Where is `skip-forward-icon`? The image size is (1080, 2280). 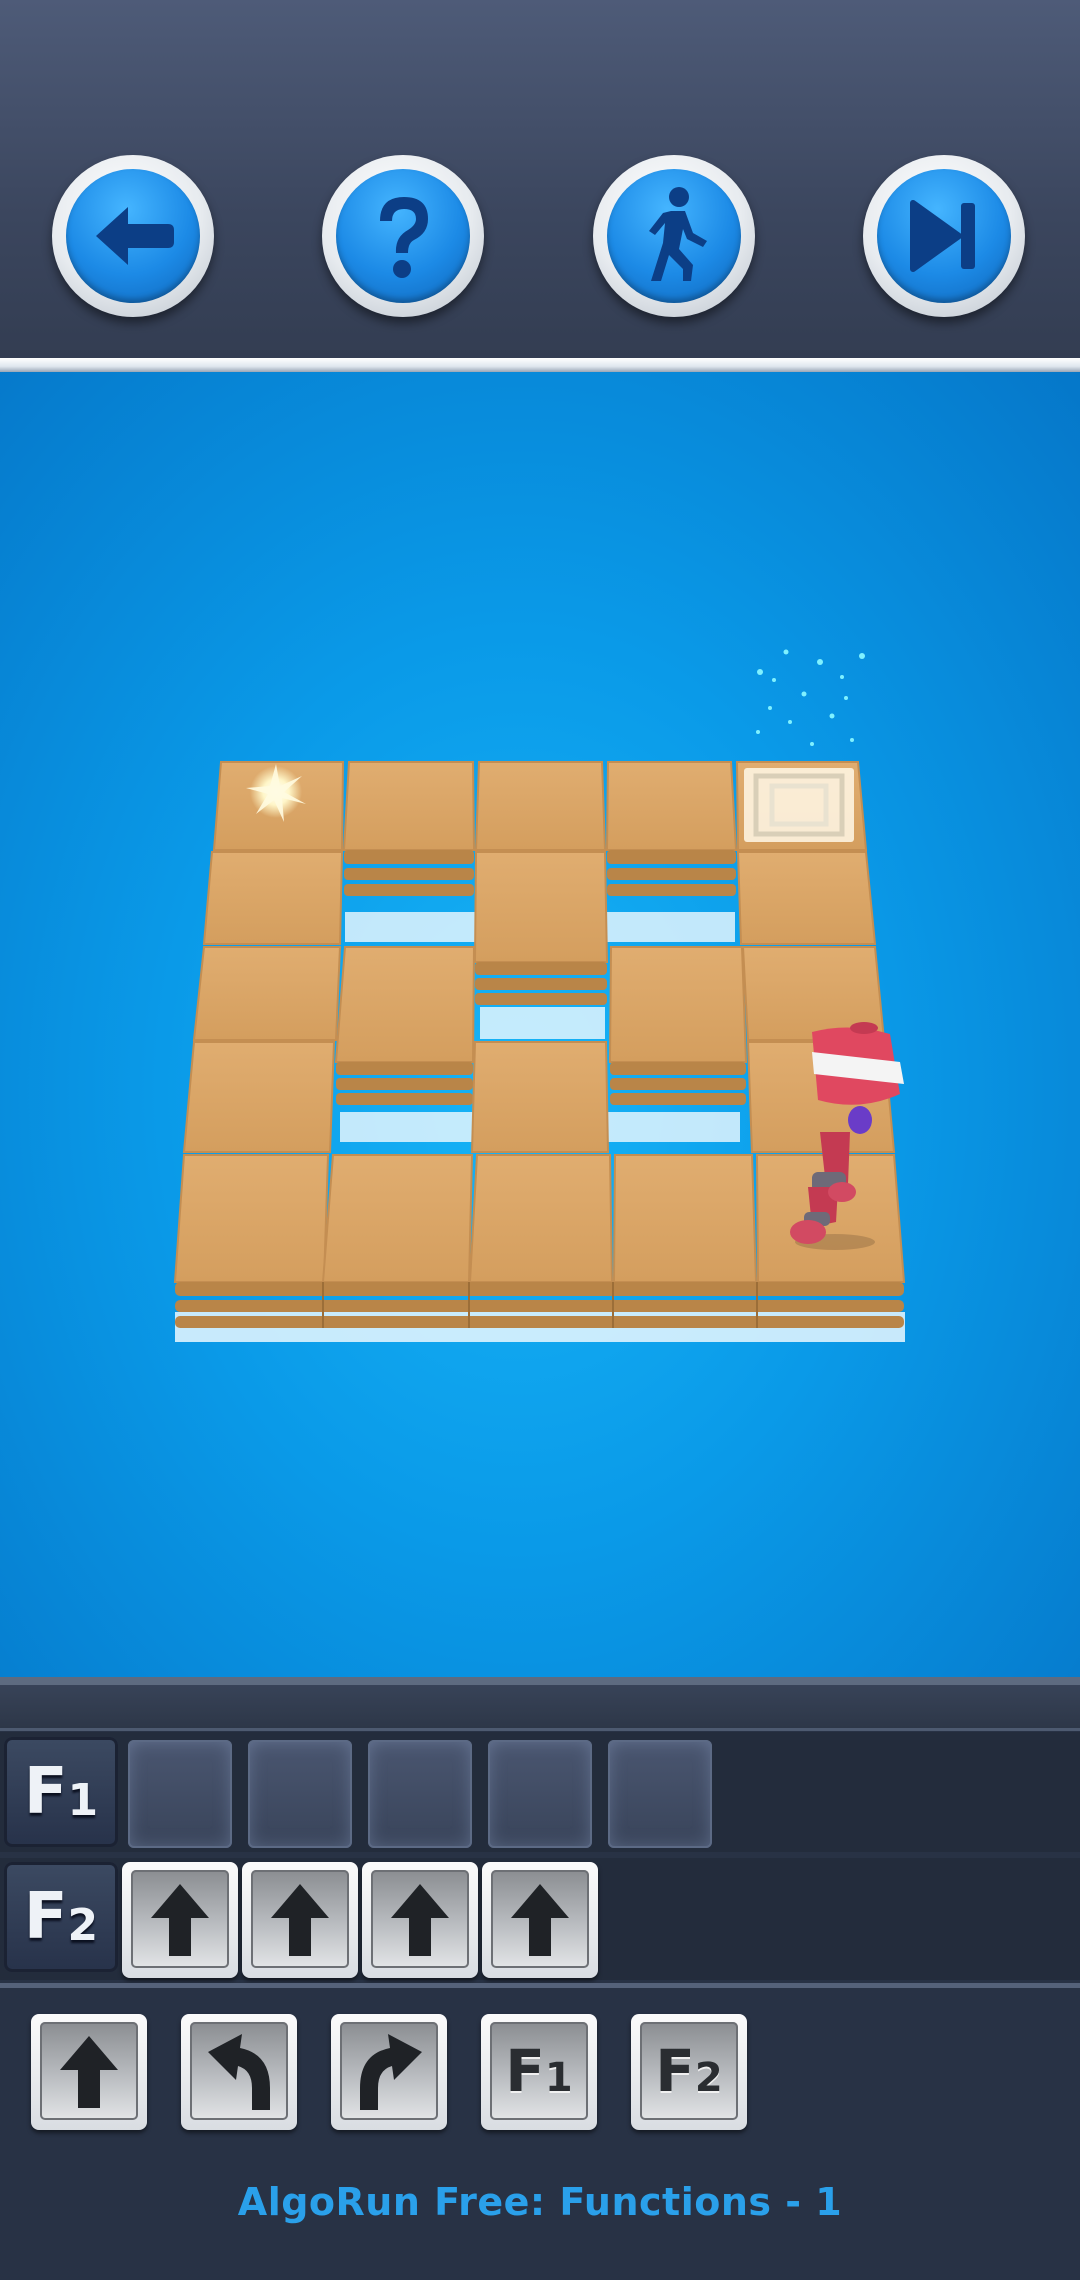 skip-forward-icon is located at coordinates (942, 236).